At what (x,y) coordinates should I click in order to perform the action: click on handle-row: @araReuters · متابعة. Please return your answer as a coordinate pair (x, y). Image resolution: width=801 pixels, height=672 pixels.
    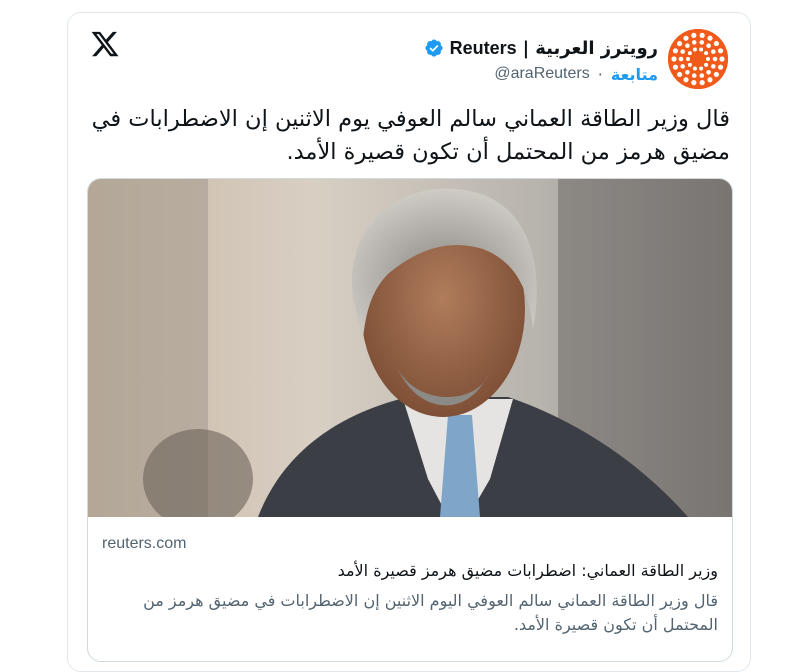
    Looking at the image, I should click on (576, 74).